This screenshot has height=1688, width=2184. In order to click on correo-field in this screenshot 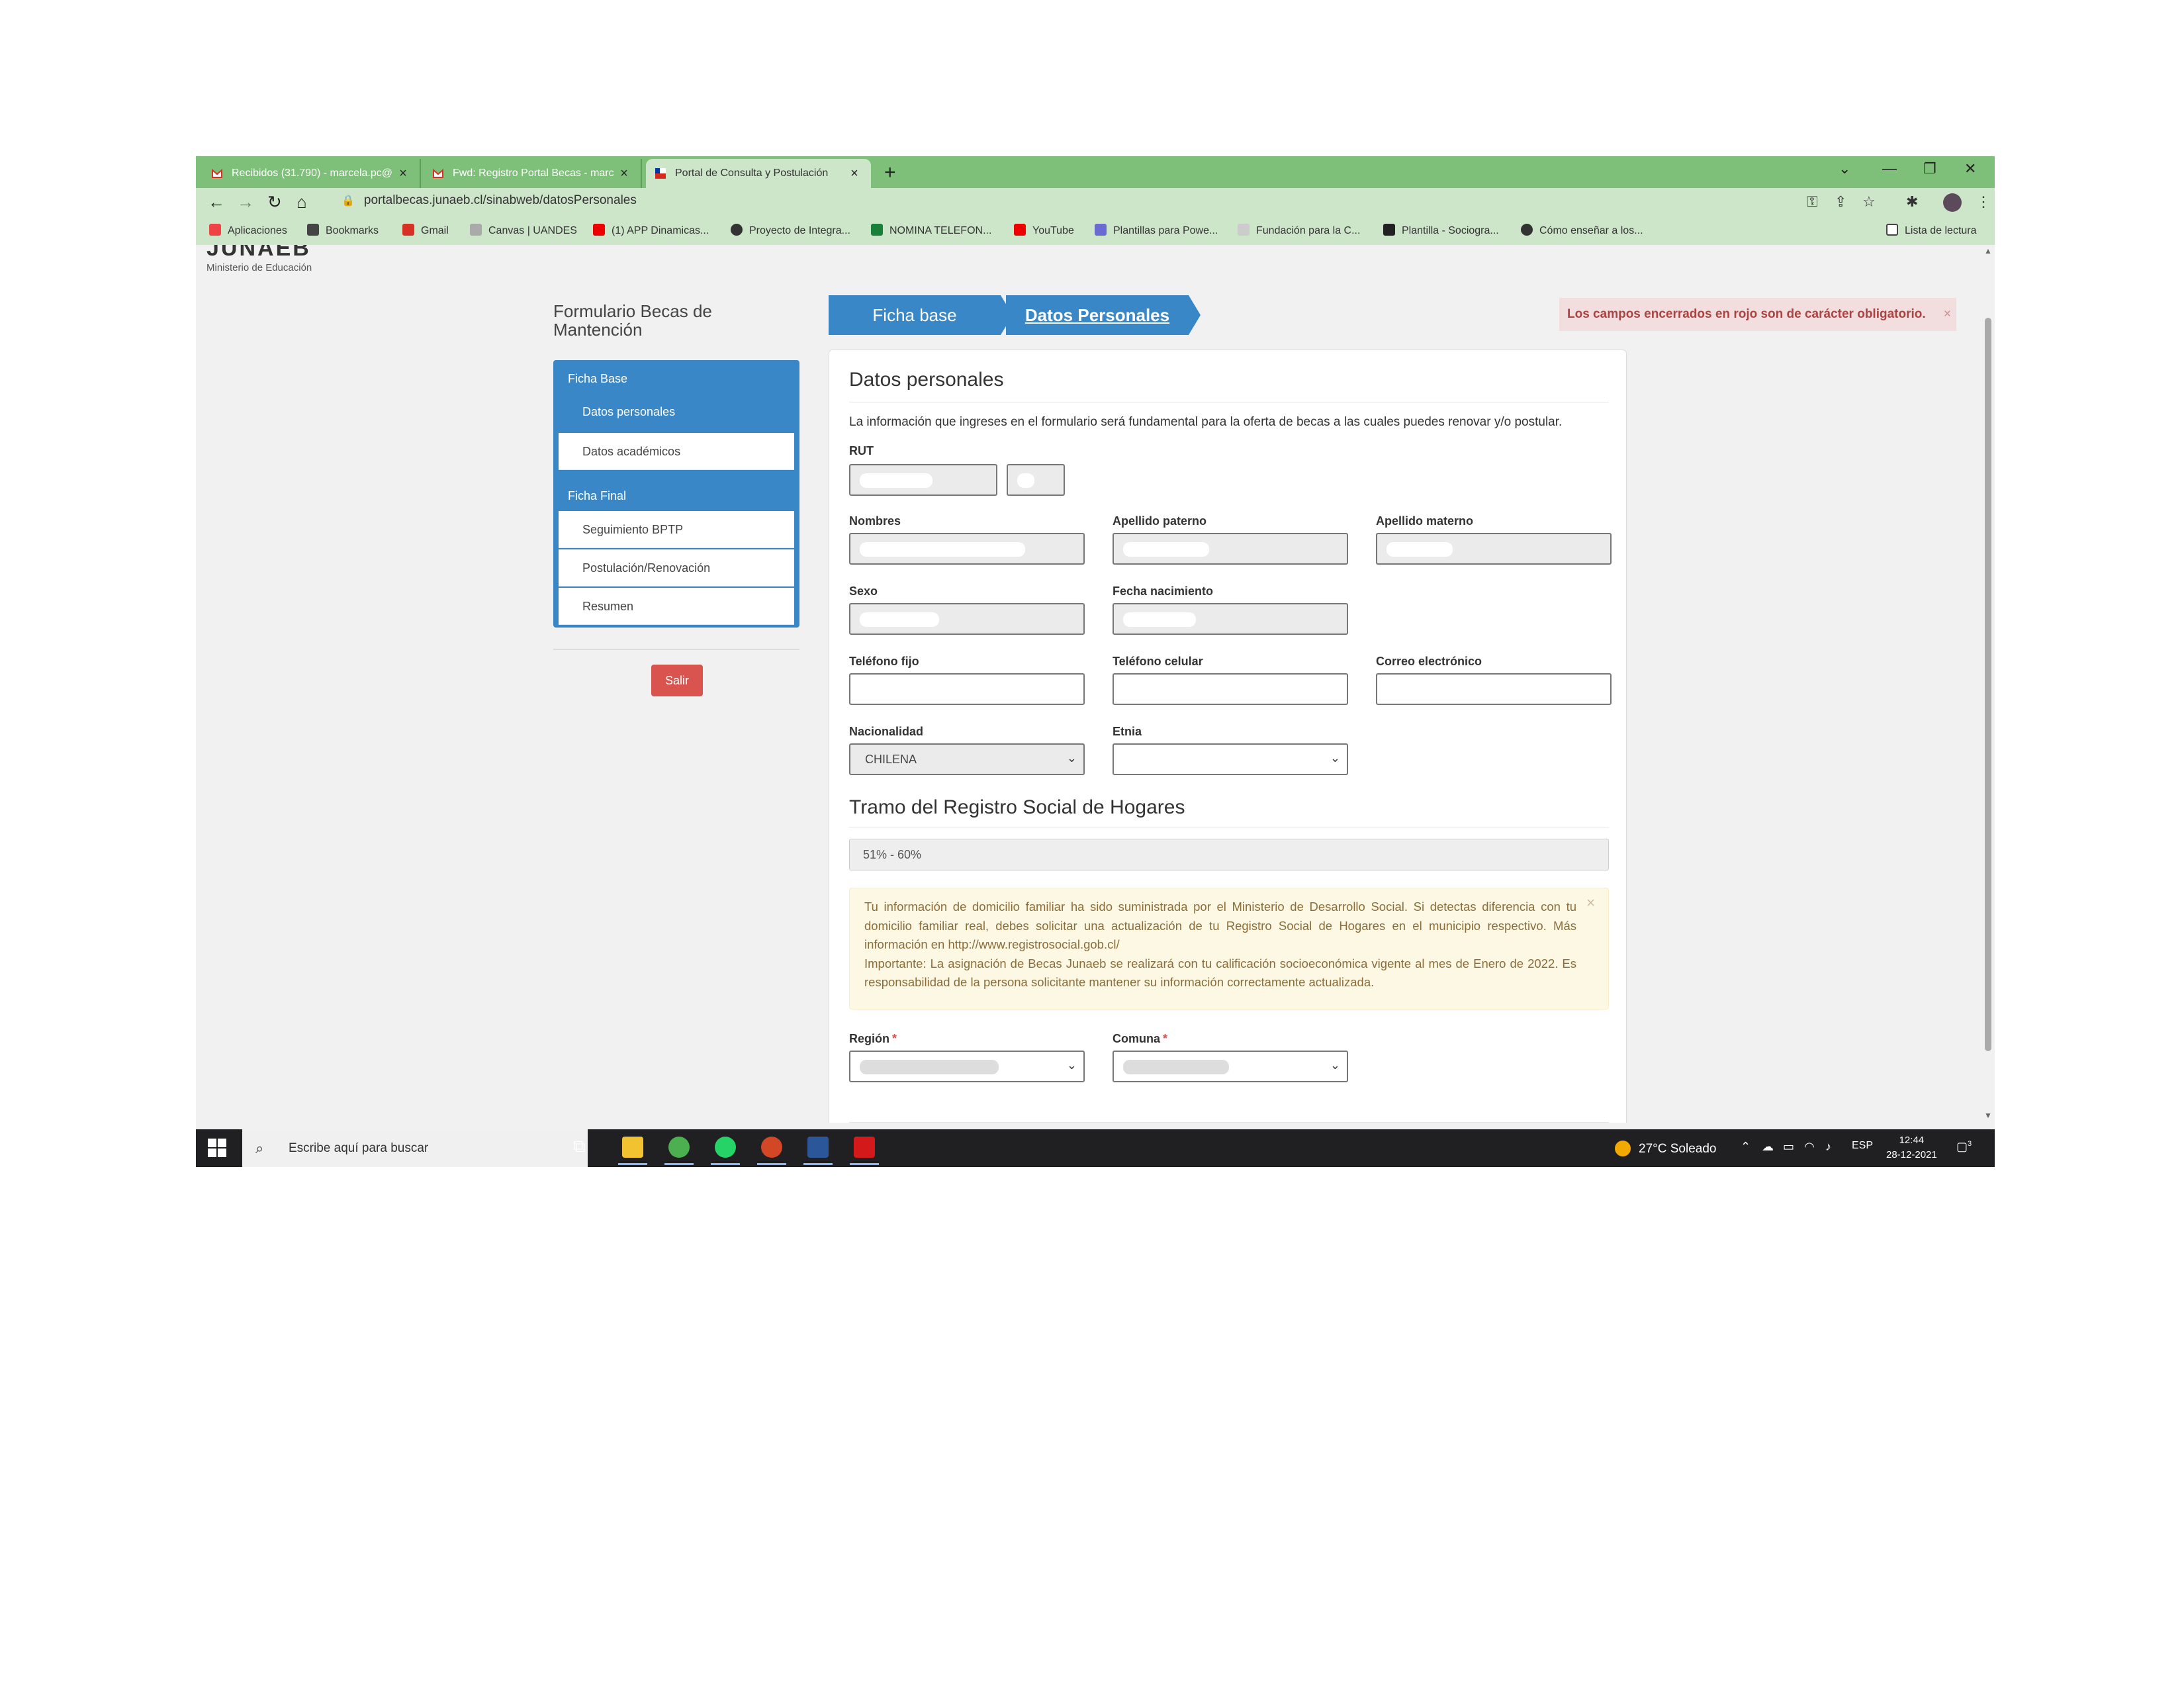, I will do `click(1494, 689)`.